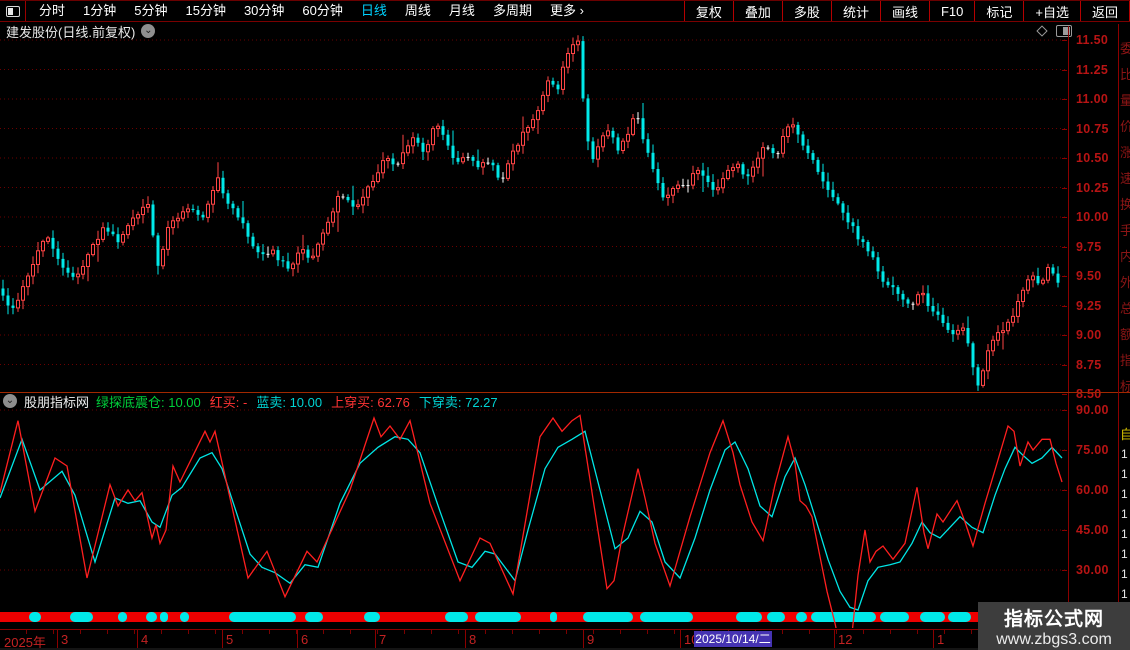 The width and height of the screenshot is (1130, 650). I want to click on toolbar-actions: 复权 叠加 多股 统计 画线 F10 标记 +自选 返回, so click(906, 11).